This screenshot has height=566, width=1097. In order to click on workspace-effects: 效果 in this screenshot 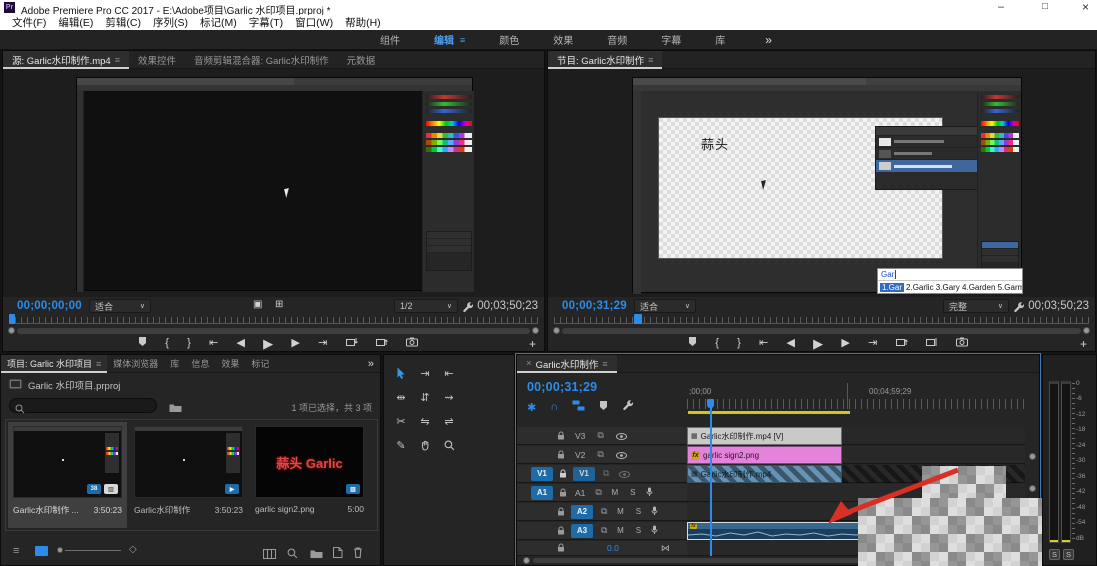, I will do `click(563, 39)`.